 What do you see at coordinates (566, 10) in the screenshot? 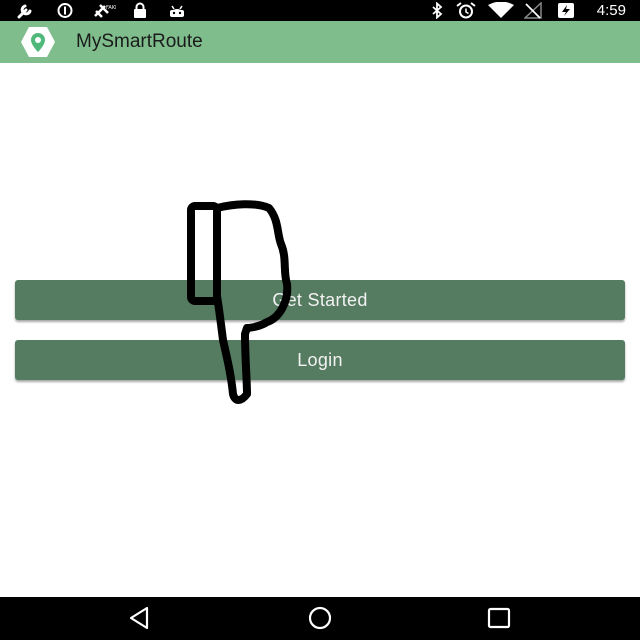
I see `battery-charging-icon` at bounding box center [566, 10].